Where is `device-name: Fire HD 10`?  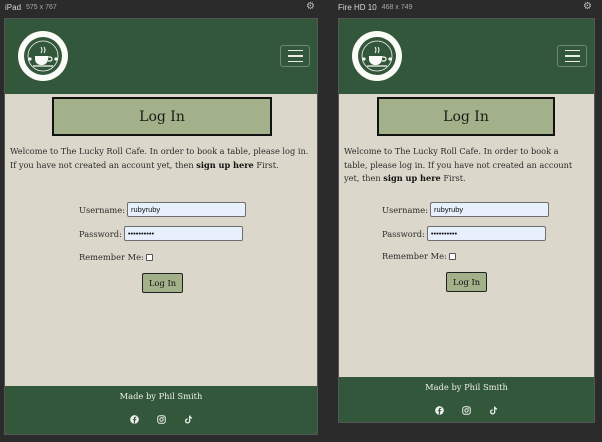 device-name: Fire HD 10 is located at coordinates (357, 7).